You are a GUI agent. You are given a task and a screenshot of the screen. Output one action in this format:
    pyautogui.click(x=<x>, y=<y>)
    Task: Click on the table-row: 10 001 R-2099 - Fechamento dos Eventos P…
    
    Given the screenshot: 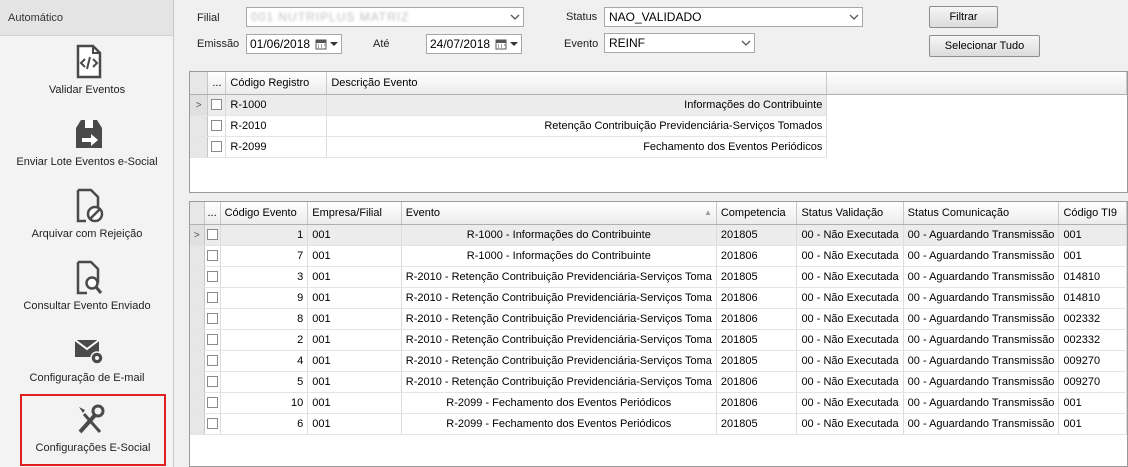 What is the action you would take?
    pyautogui.click(x=658, y=403)
    